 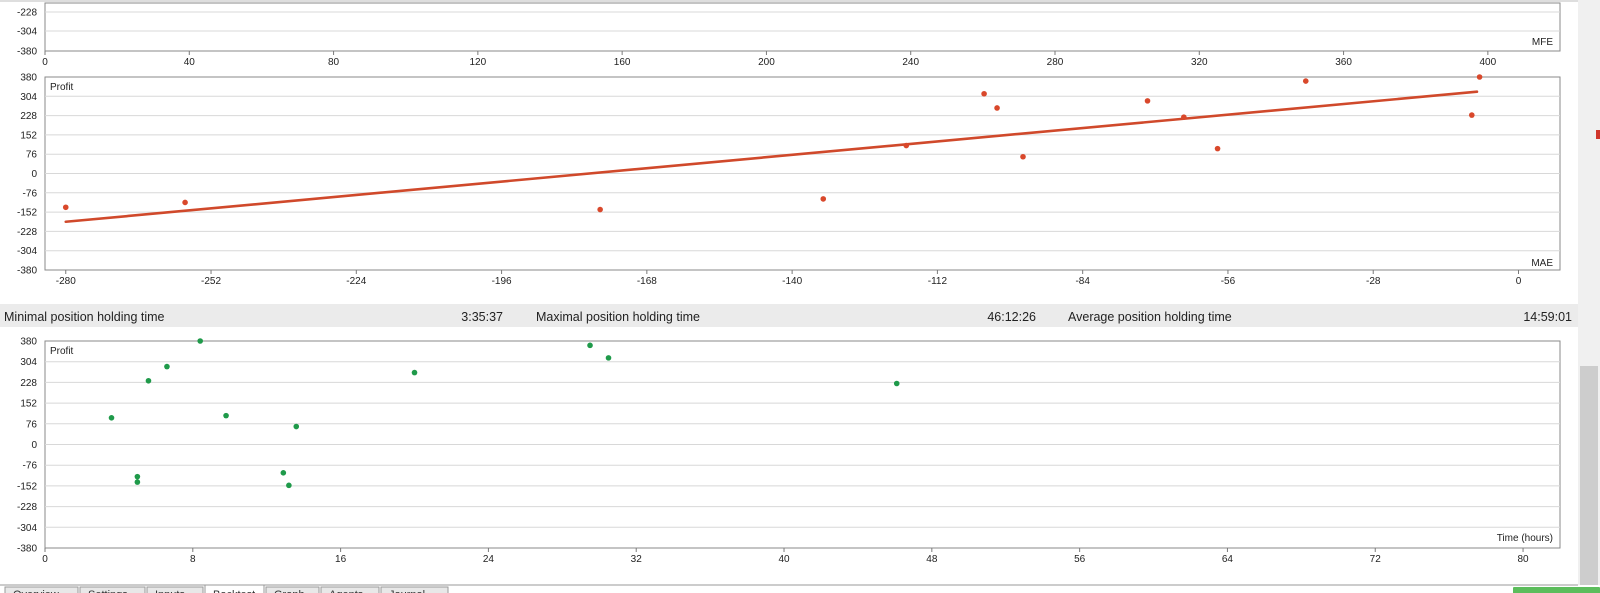 What do you see at coordinates (27, 528) in the screenshot?
I see `holding-y-tick-label: -304` at bounding box center [27, 528].